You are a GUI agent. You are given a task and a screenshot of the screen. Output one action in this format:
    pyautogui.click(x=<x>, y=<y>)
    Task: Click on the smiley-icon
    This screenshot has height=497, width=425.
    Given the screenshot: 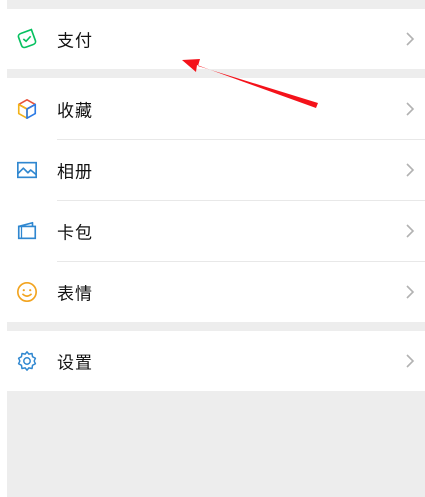 What is the action you would take?
    pyautogui.click(x=27, y=291)
    